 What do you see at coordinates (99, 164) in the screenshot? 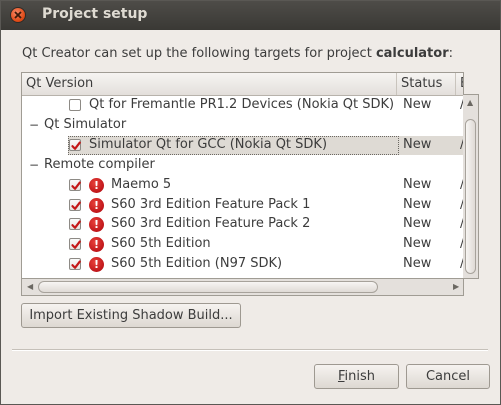
I see `group-label: Remote compiler` at bounding box center [99, 164].